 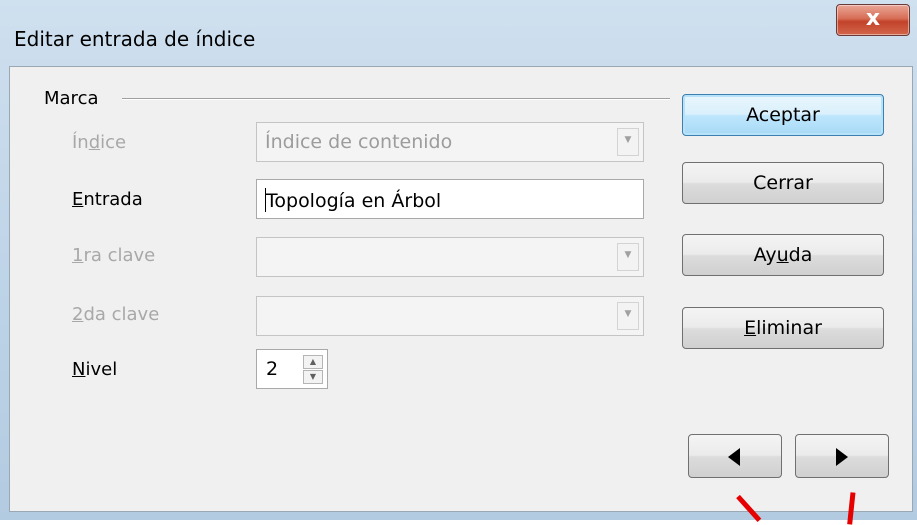 What do you see at coordinates (450, 316) in the screenshot?
I see `clave2-select: ▼` at bounding box center [450, 316].